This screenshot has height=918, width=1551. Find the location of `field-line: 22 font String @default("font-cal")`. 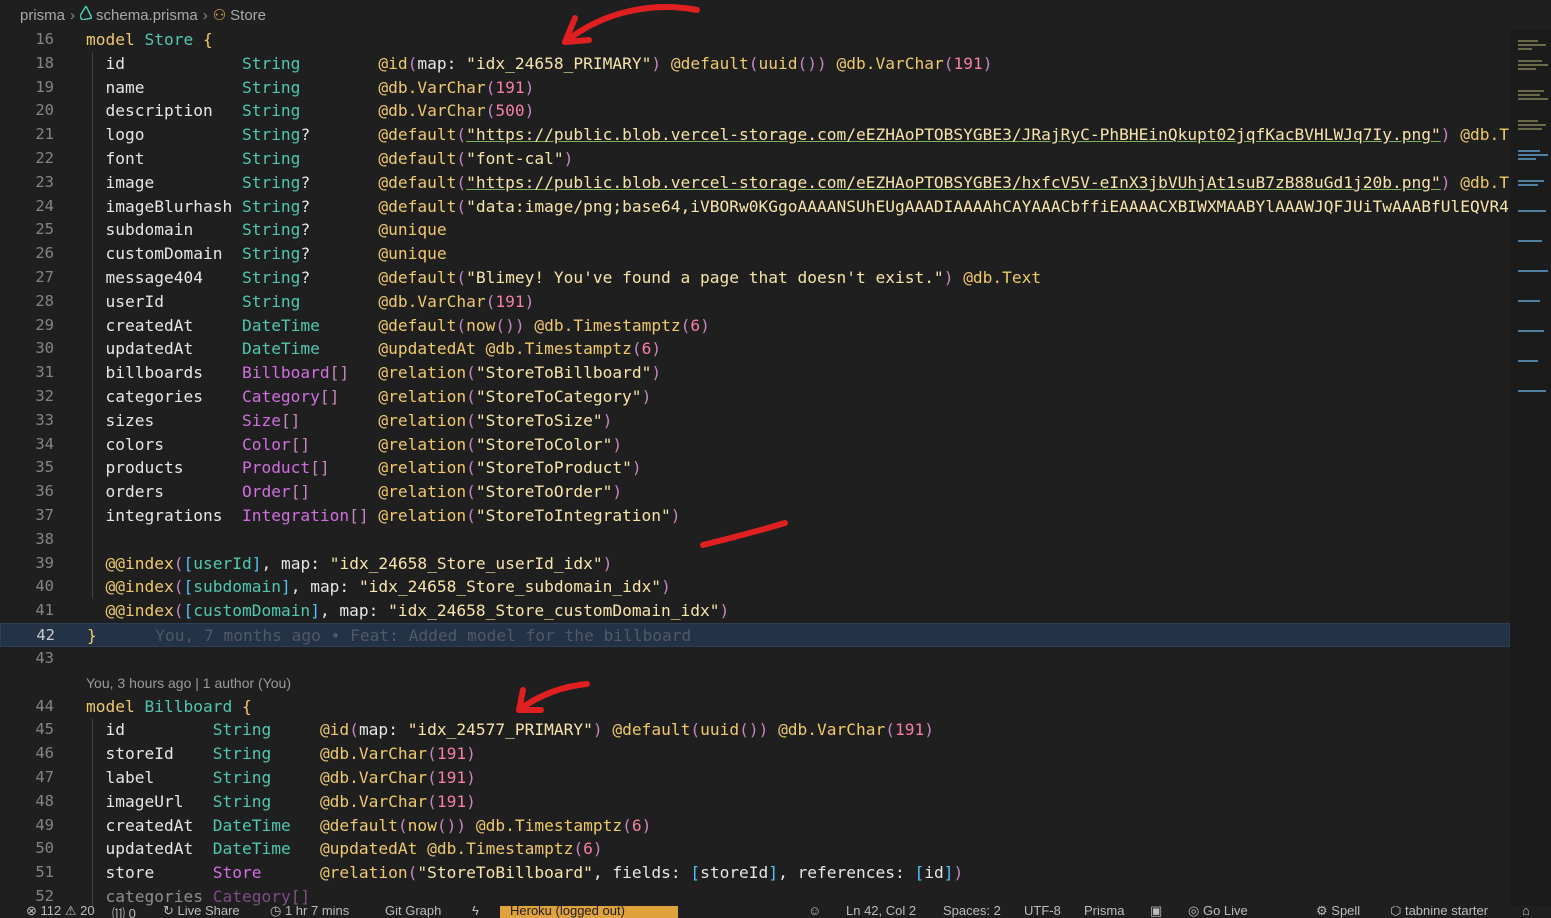

field-line: 22 font String @default("font-cal") is located at coordinates (755, 159).